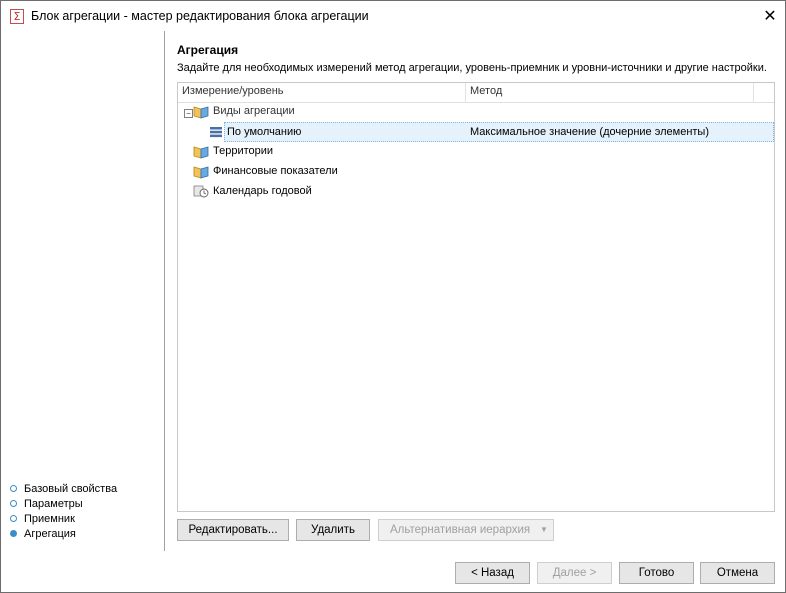 The height and width of the screenshot is (593, 786). I want to click on next-button: Далее >, so click(574, 573).